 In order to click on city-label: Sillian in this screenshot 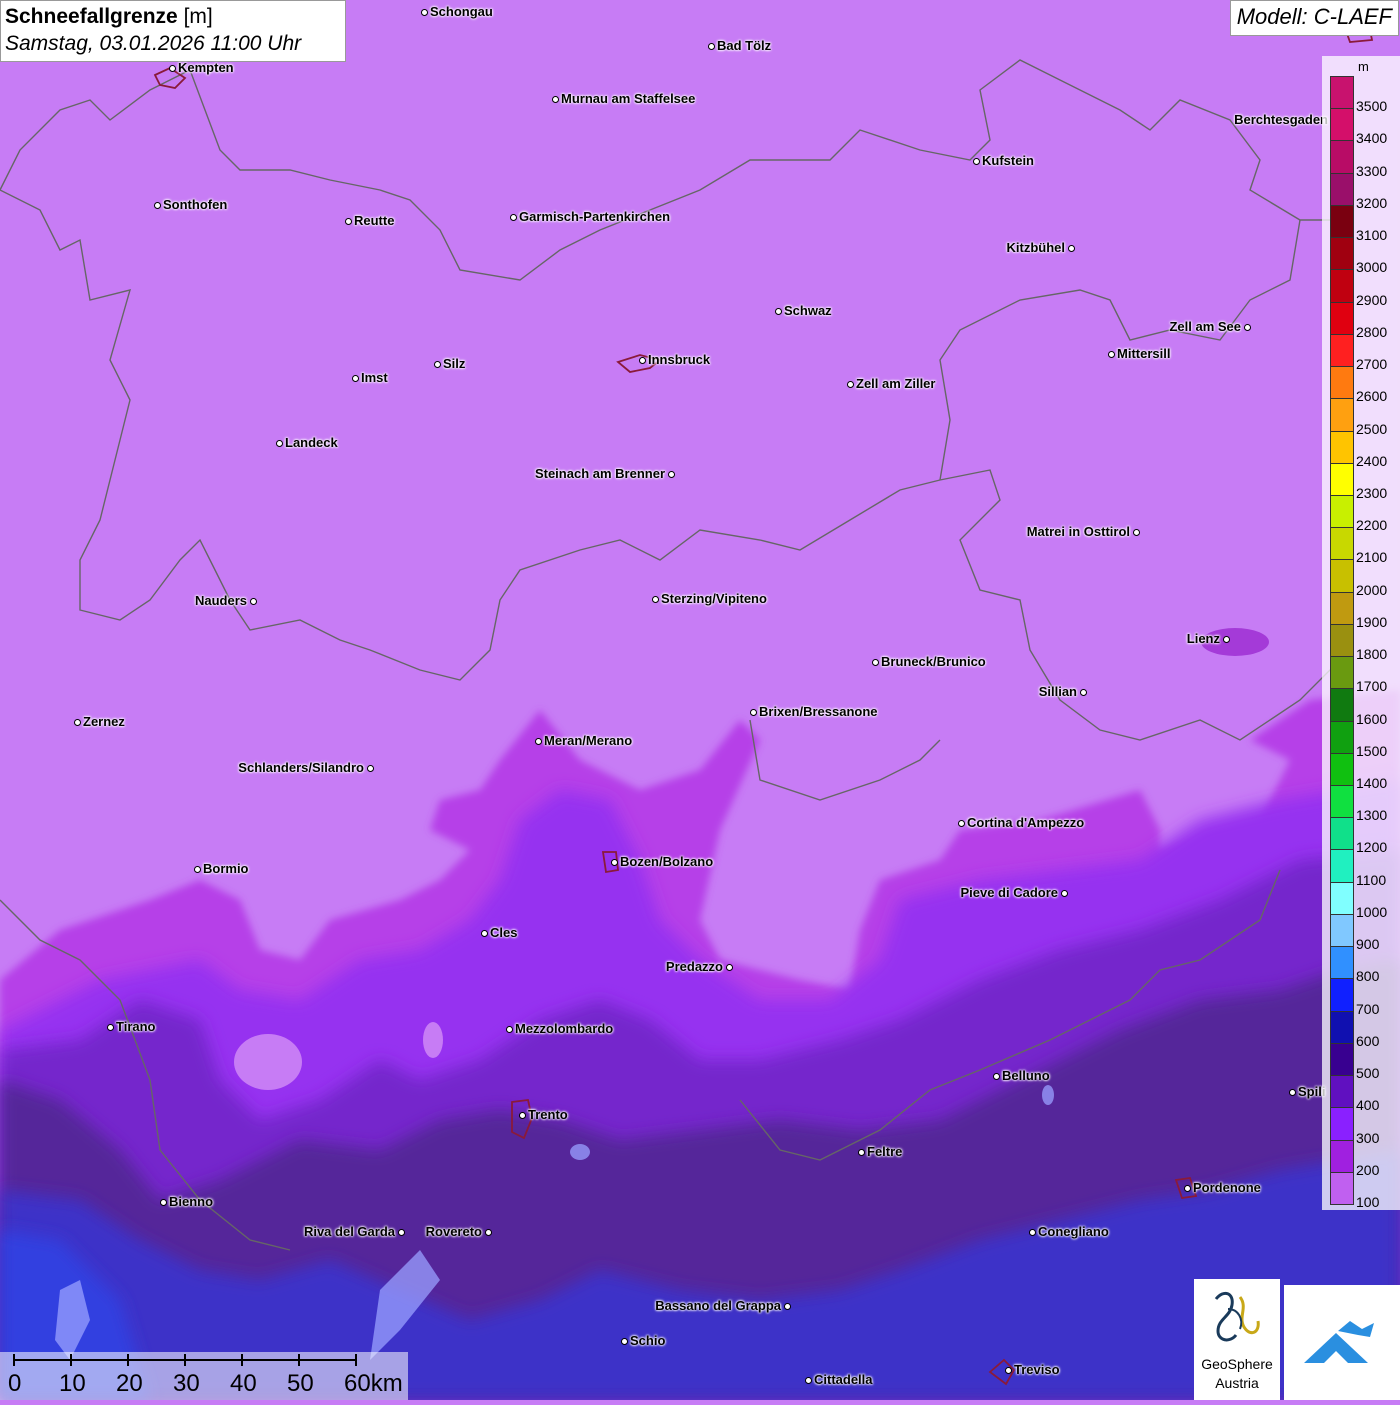, I will do `click(1058, 691)`.